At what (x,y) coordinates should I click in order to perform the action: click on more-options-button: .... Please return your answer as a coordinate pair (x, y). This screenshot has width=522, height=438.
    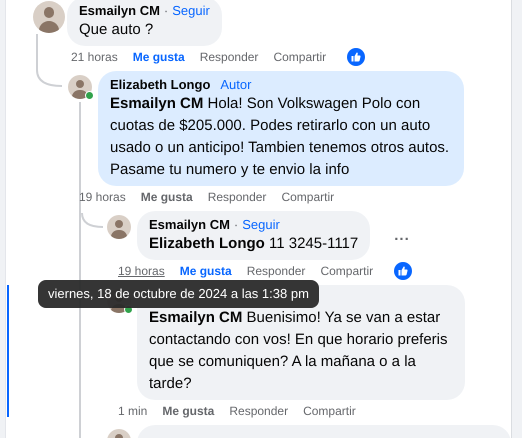
    Looking at the image, I should click on (402, 235).